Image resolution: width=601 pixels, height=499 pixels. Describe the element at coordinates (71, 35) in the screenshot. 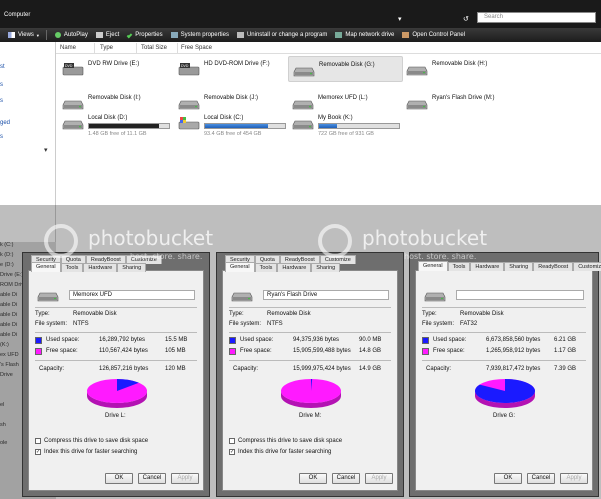

I see `autoplay-button: AutoPlay` at that location.